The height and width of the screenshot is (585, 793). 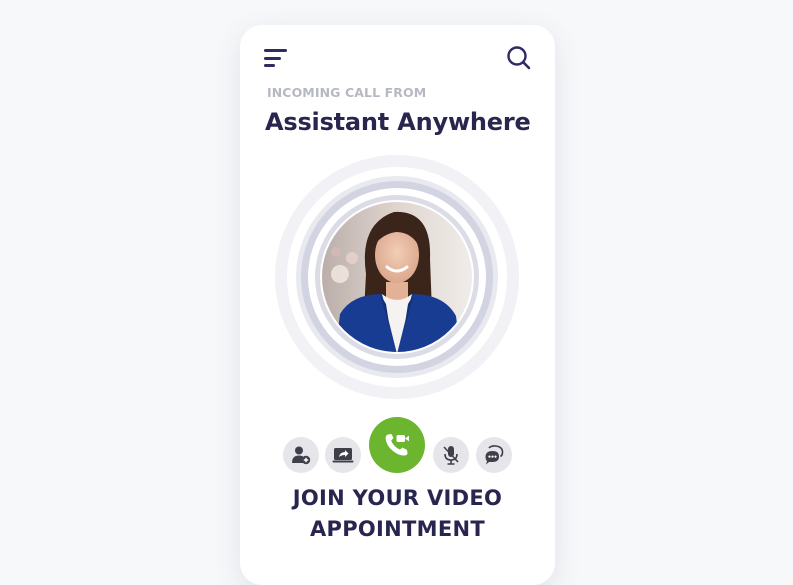 What do you see at coordinates (398, 122) in the screenshot?
I see `caller-name: Assistant Anywhere` at bounding box center [398, 122].